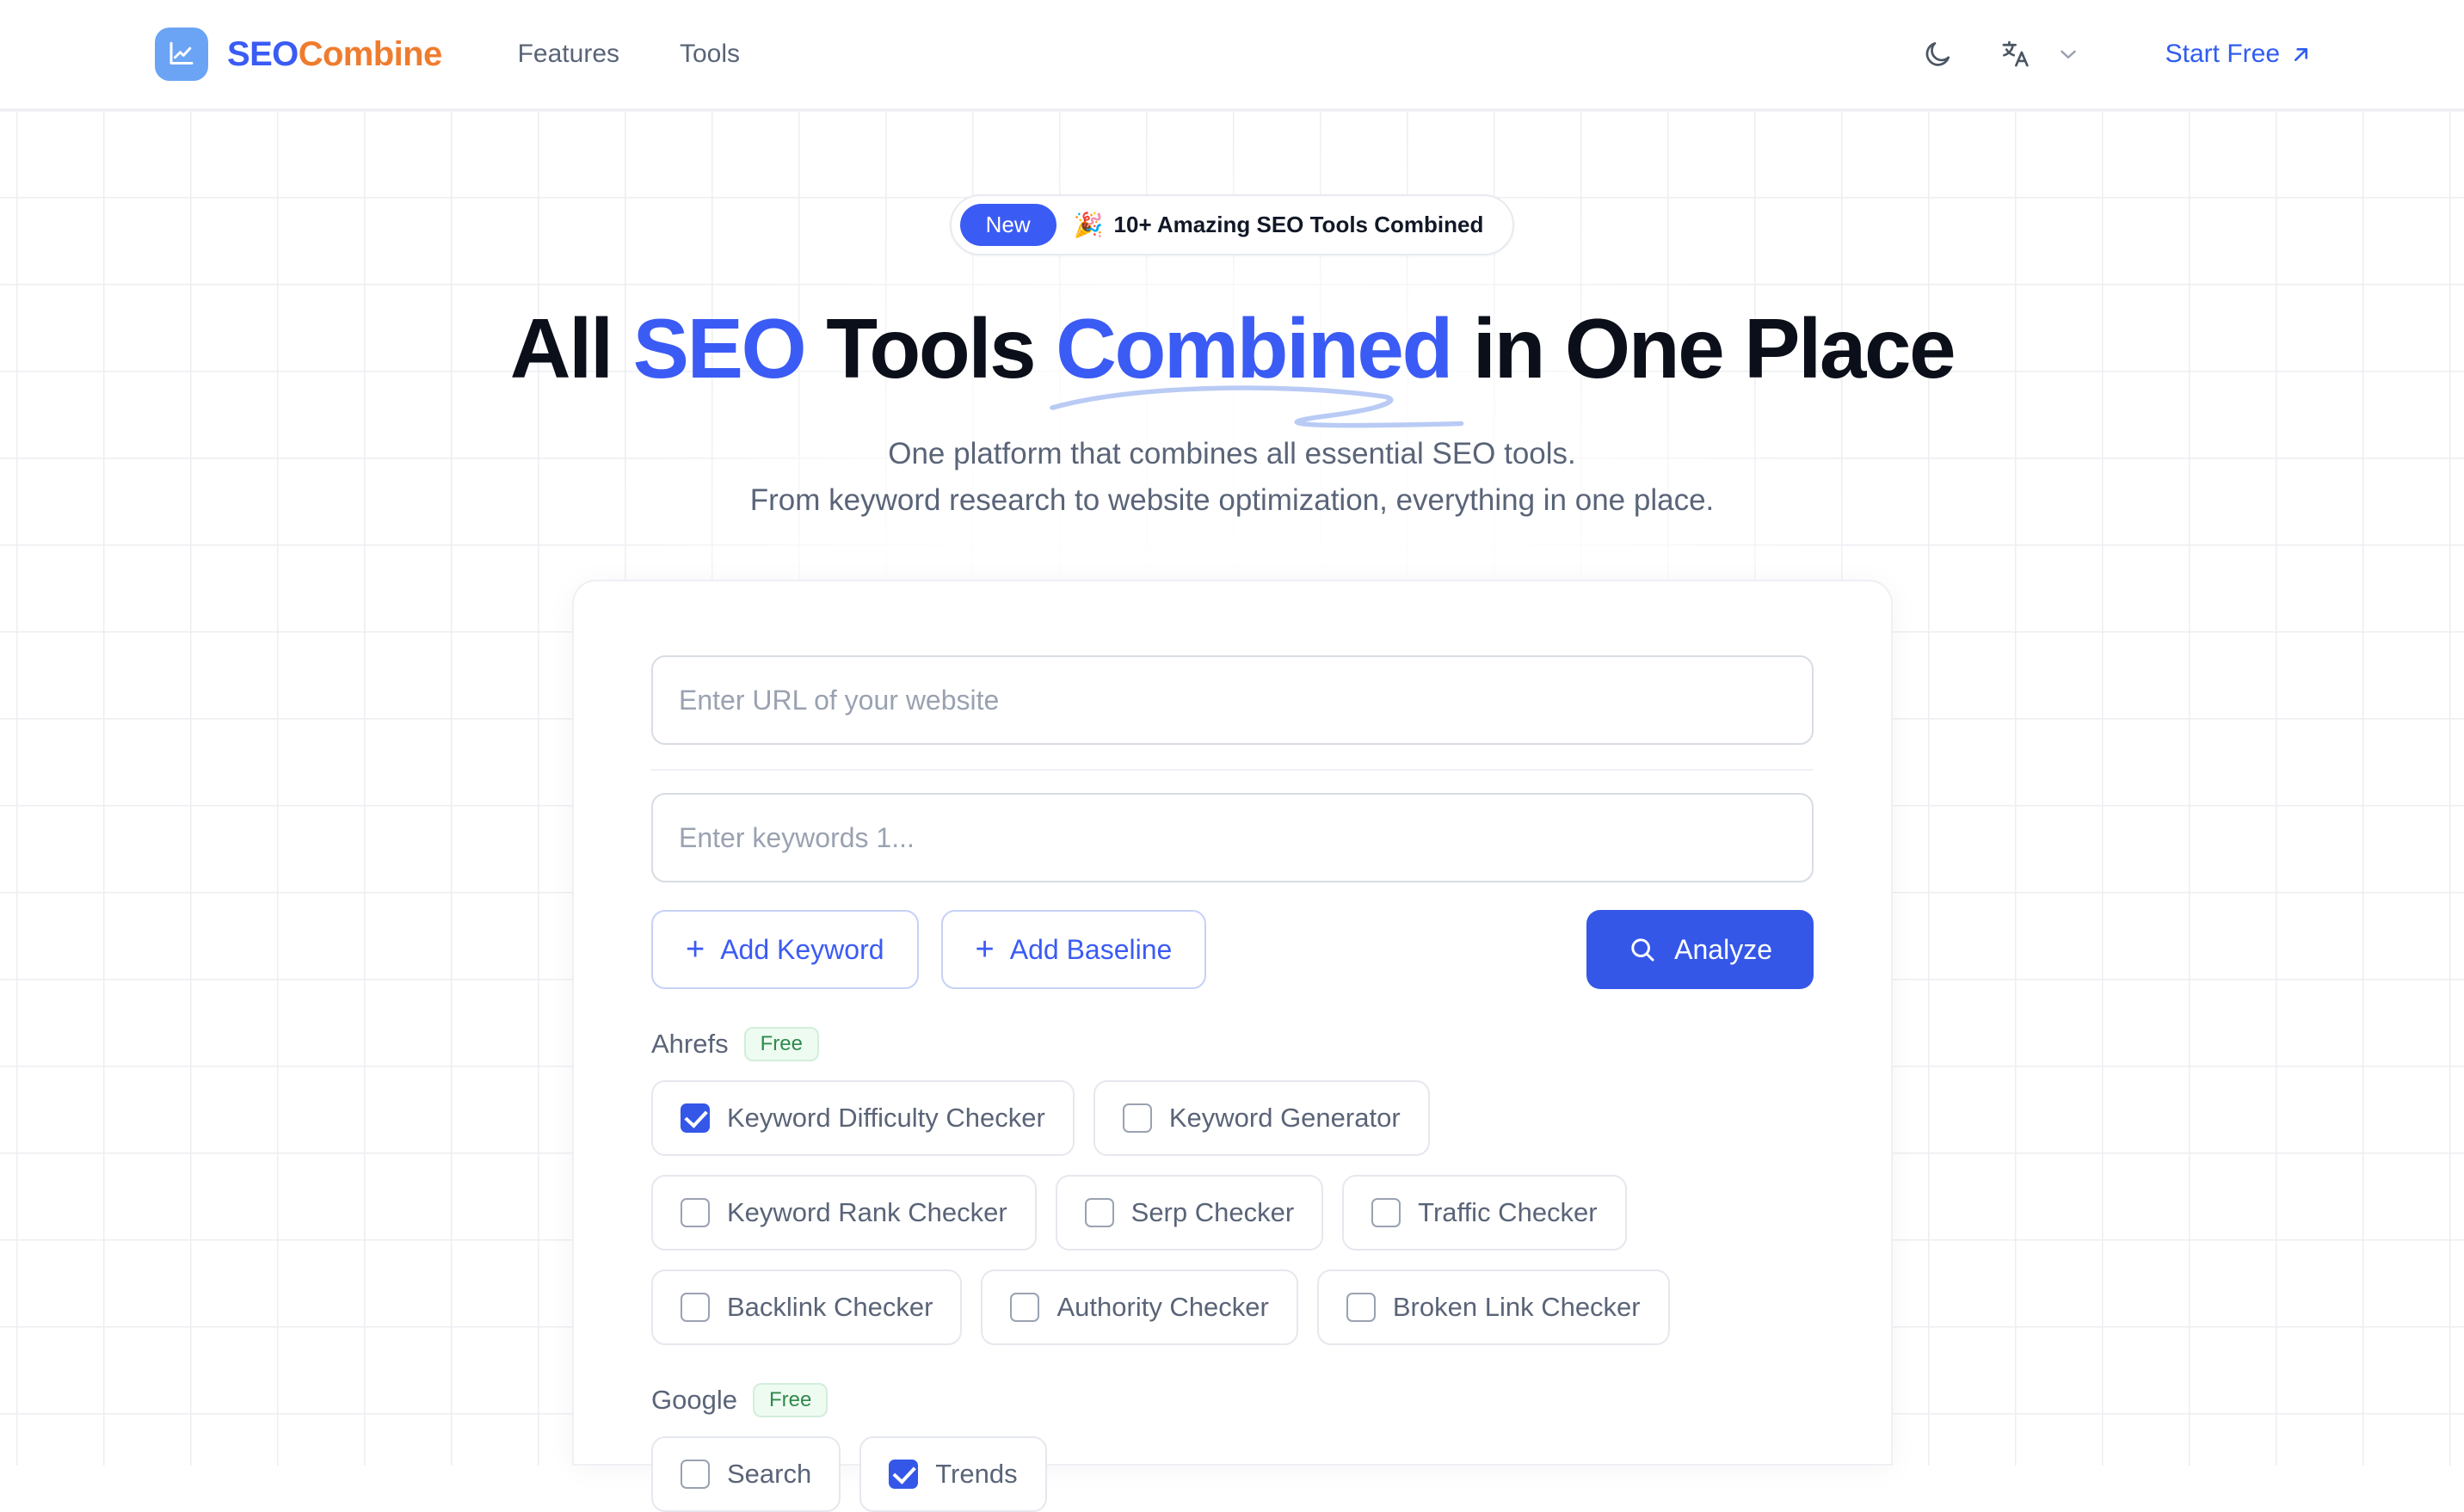 The width and height of the screenshot is (2464, 1512). What do you see at coordinates (2016, 54) in the screenshot?
I see `translate-icon` at bounding box center [2016, 54].